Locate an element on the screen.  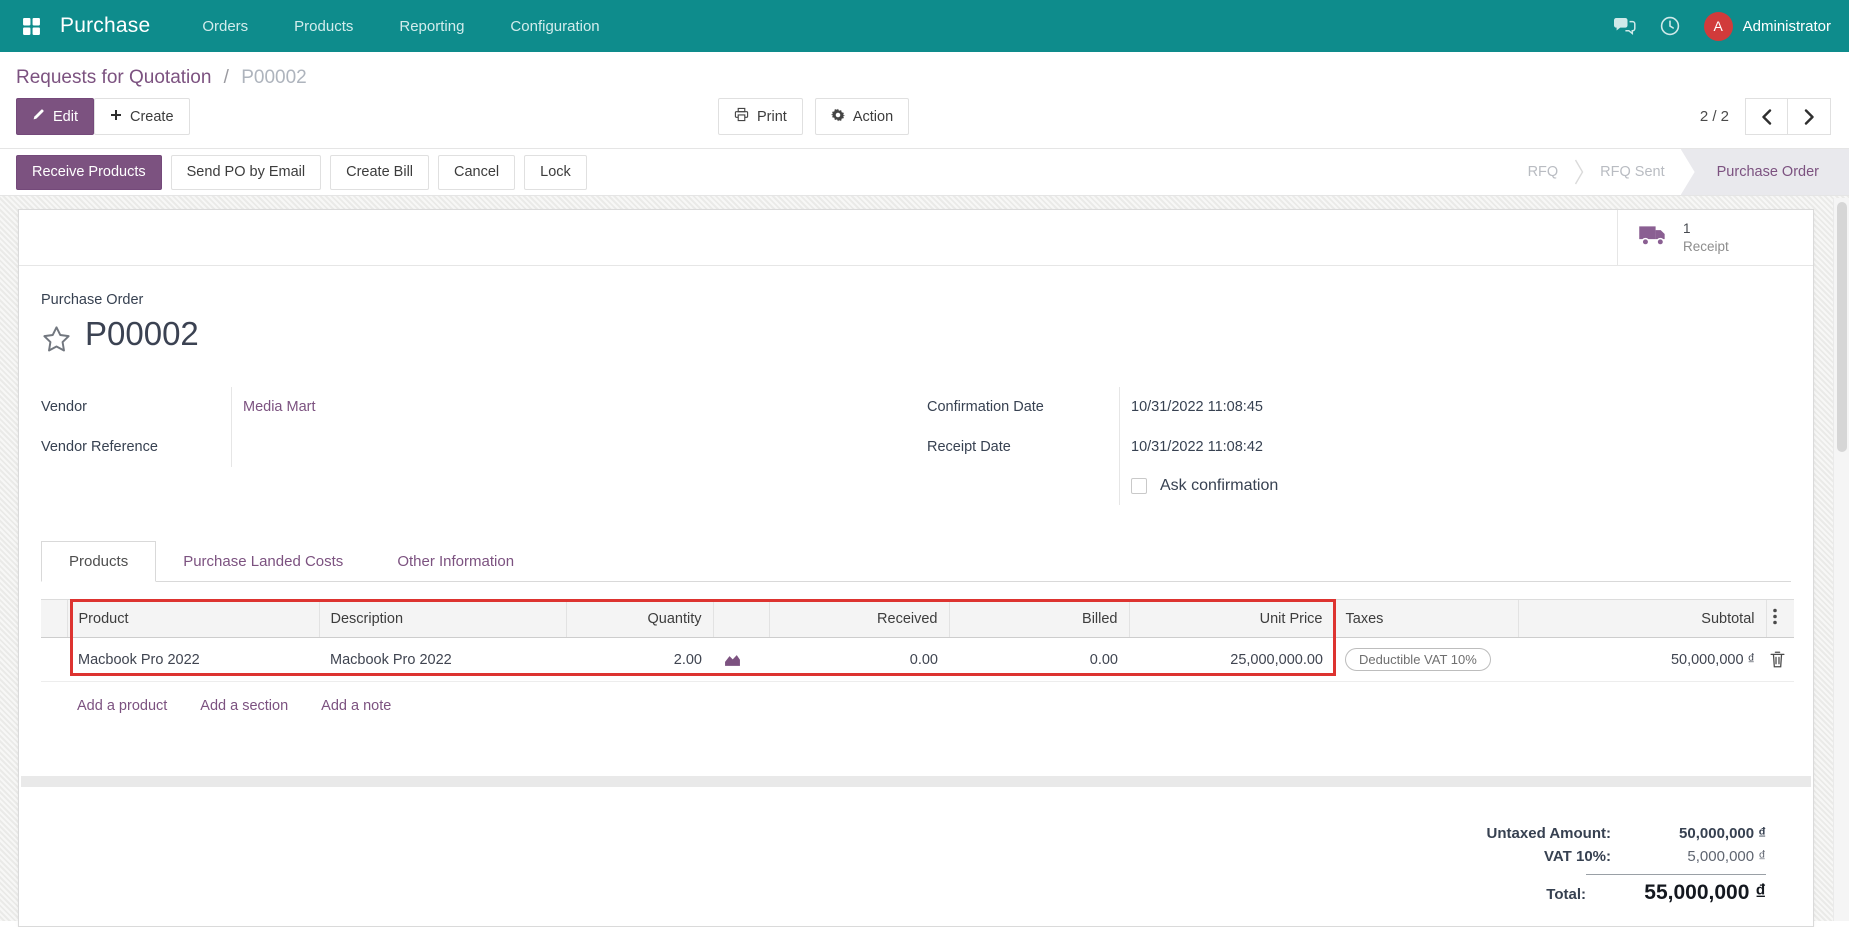
row-handle is located at coordinates (54, 659).